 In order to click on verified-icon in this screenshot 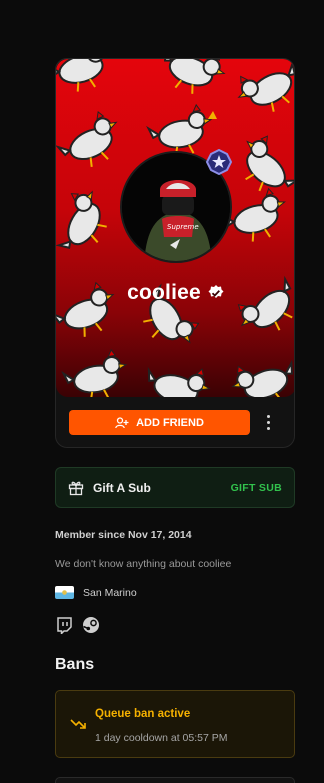, I will do `click(216, 291)`.